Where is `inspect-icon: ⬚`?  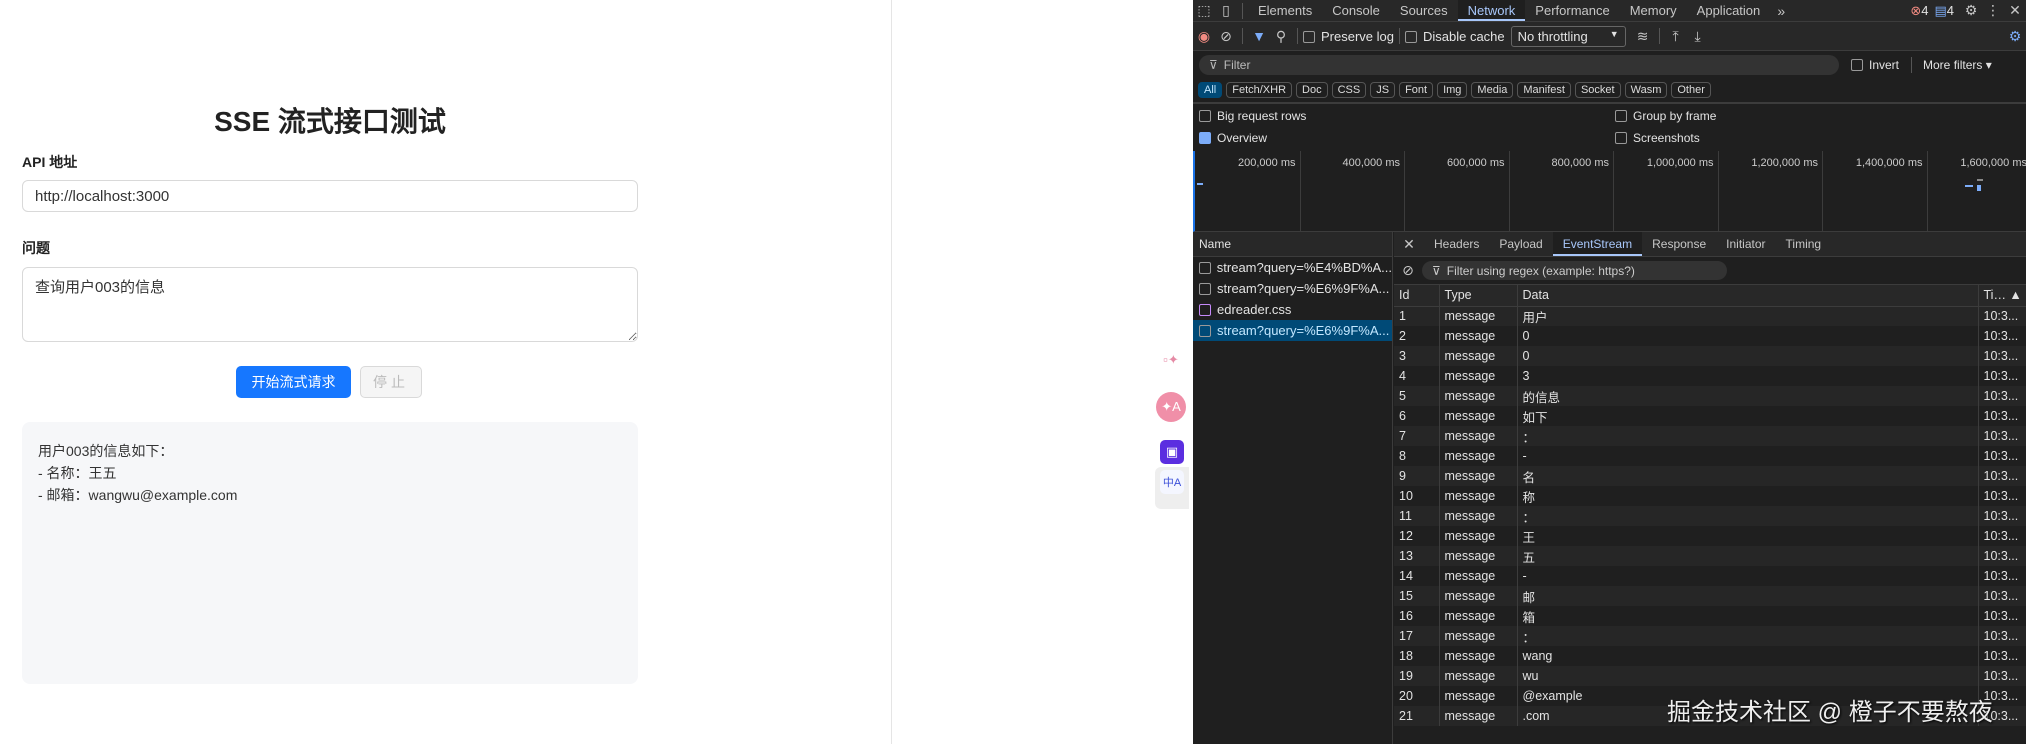 inspect-icon: ⬚ is located at coordinates (1204, 10).